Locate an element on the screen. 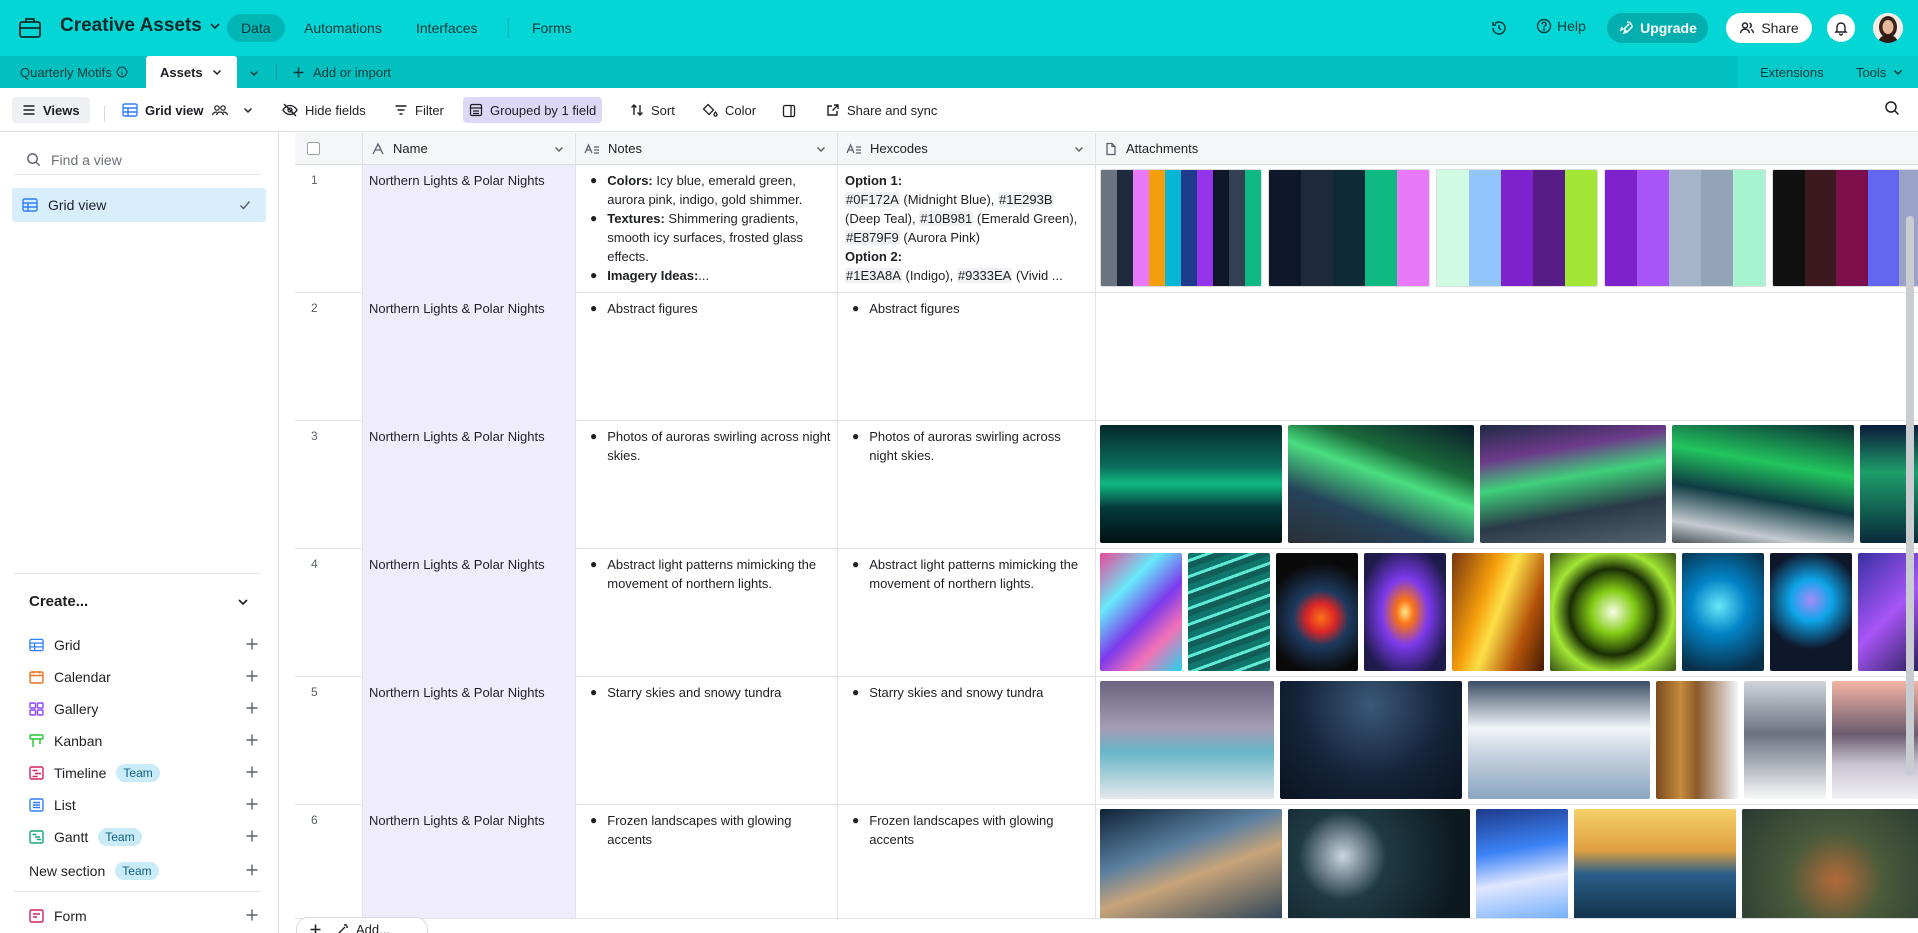  create-new-section: New section Team is located at coordinates (144, 871).